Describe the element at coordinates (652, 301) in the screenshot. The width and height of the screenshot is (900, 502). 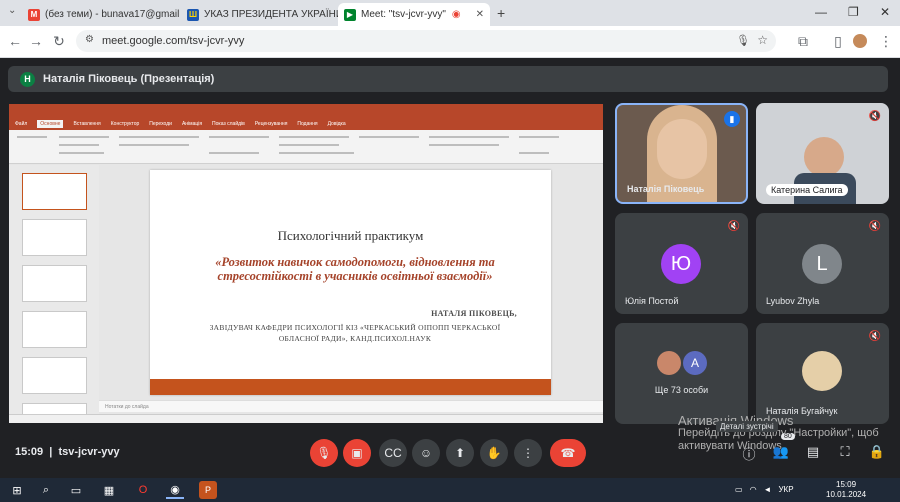
I see `participant-name: Юлія Постой` at that location.